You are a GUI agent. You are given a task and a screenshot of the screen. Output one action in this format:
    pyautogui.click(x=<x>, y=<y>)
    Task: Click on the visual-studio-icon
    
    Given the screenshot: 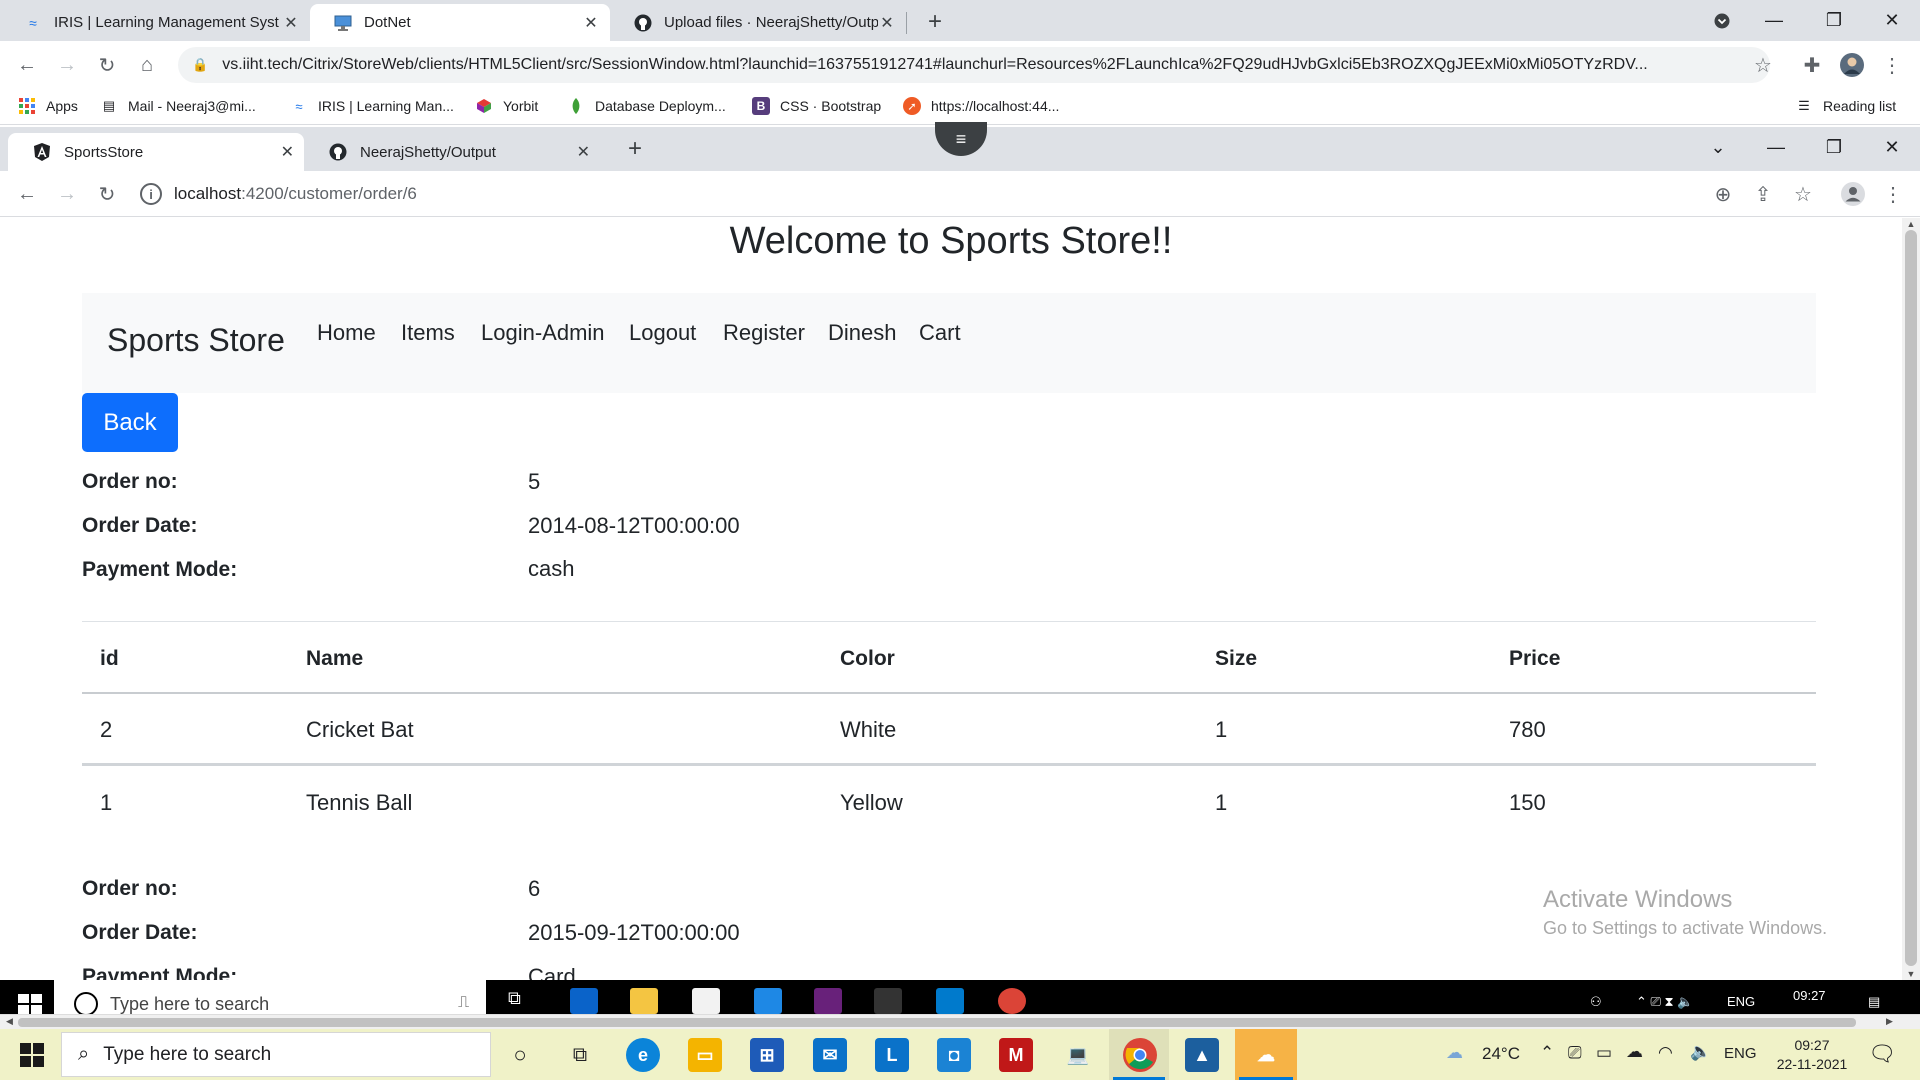 What is the action you would take?
    pyautogui.click(x=828, y=1001)
    